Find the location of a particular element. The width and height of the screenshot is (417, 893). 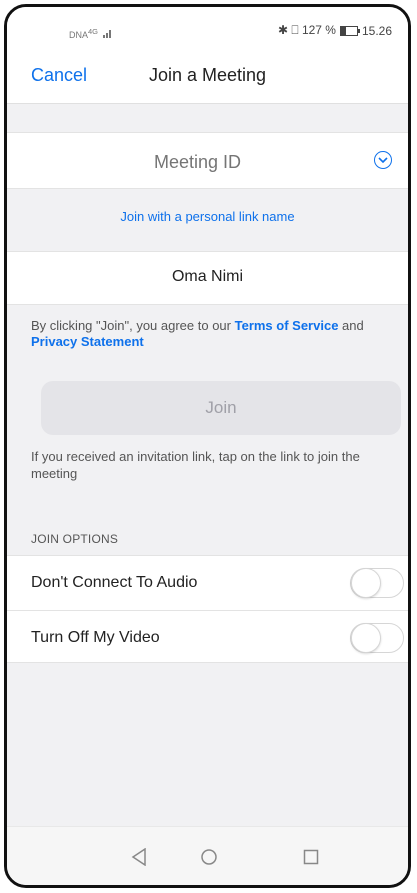

join-options-list: Don't Connect To Audio Turn Off My Video is located at coordinates (207, 609).